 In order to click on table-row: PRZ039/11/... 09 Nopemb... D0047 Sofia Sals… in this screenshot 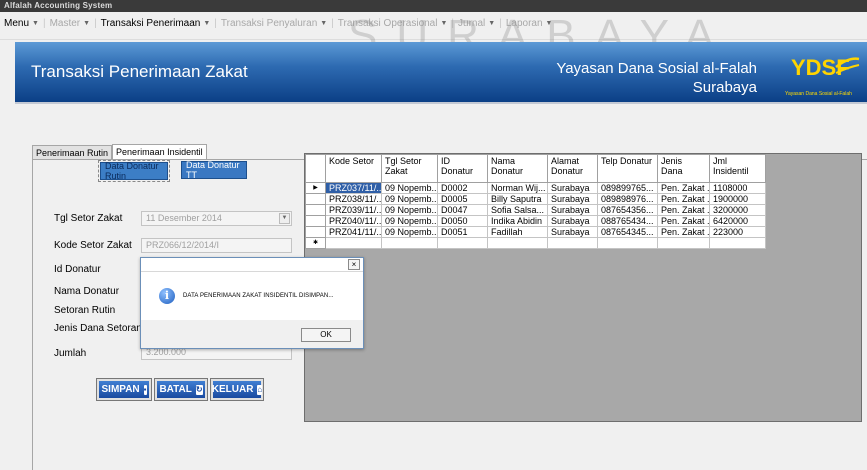, I will do `click(535, 210)`.